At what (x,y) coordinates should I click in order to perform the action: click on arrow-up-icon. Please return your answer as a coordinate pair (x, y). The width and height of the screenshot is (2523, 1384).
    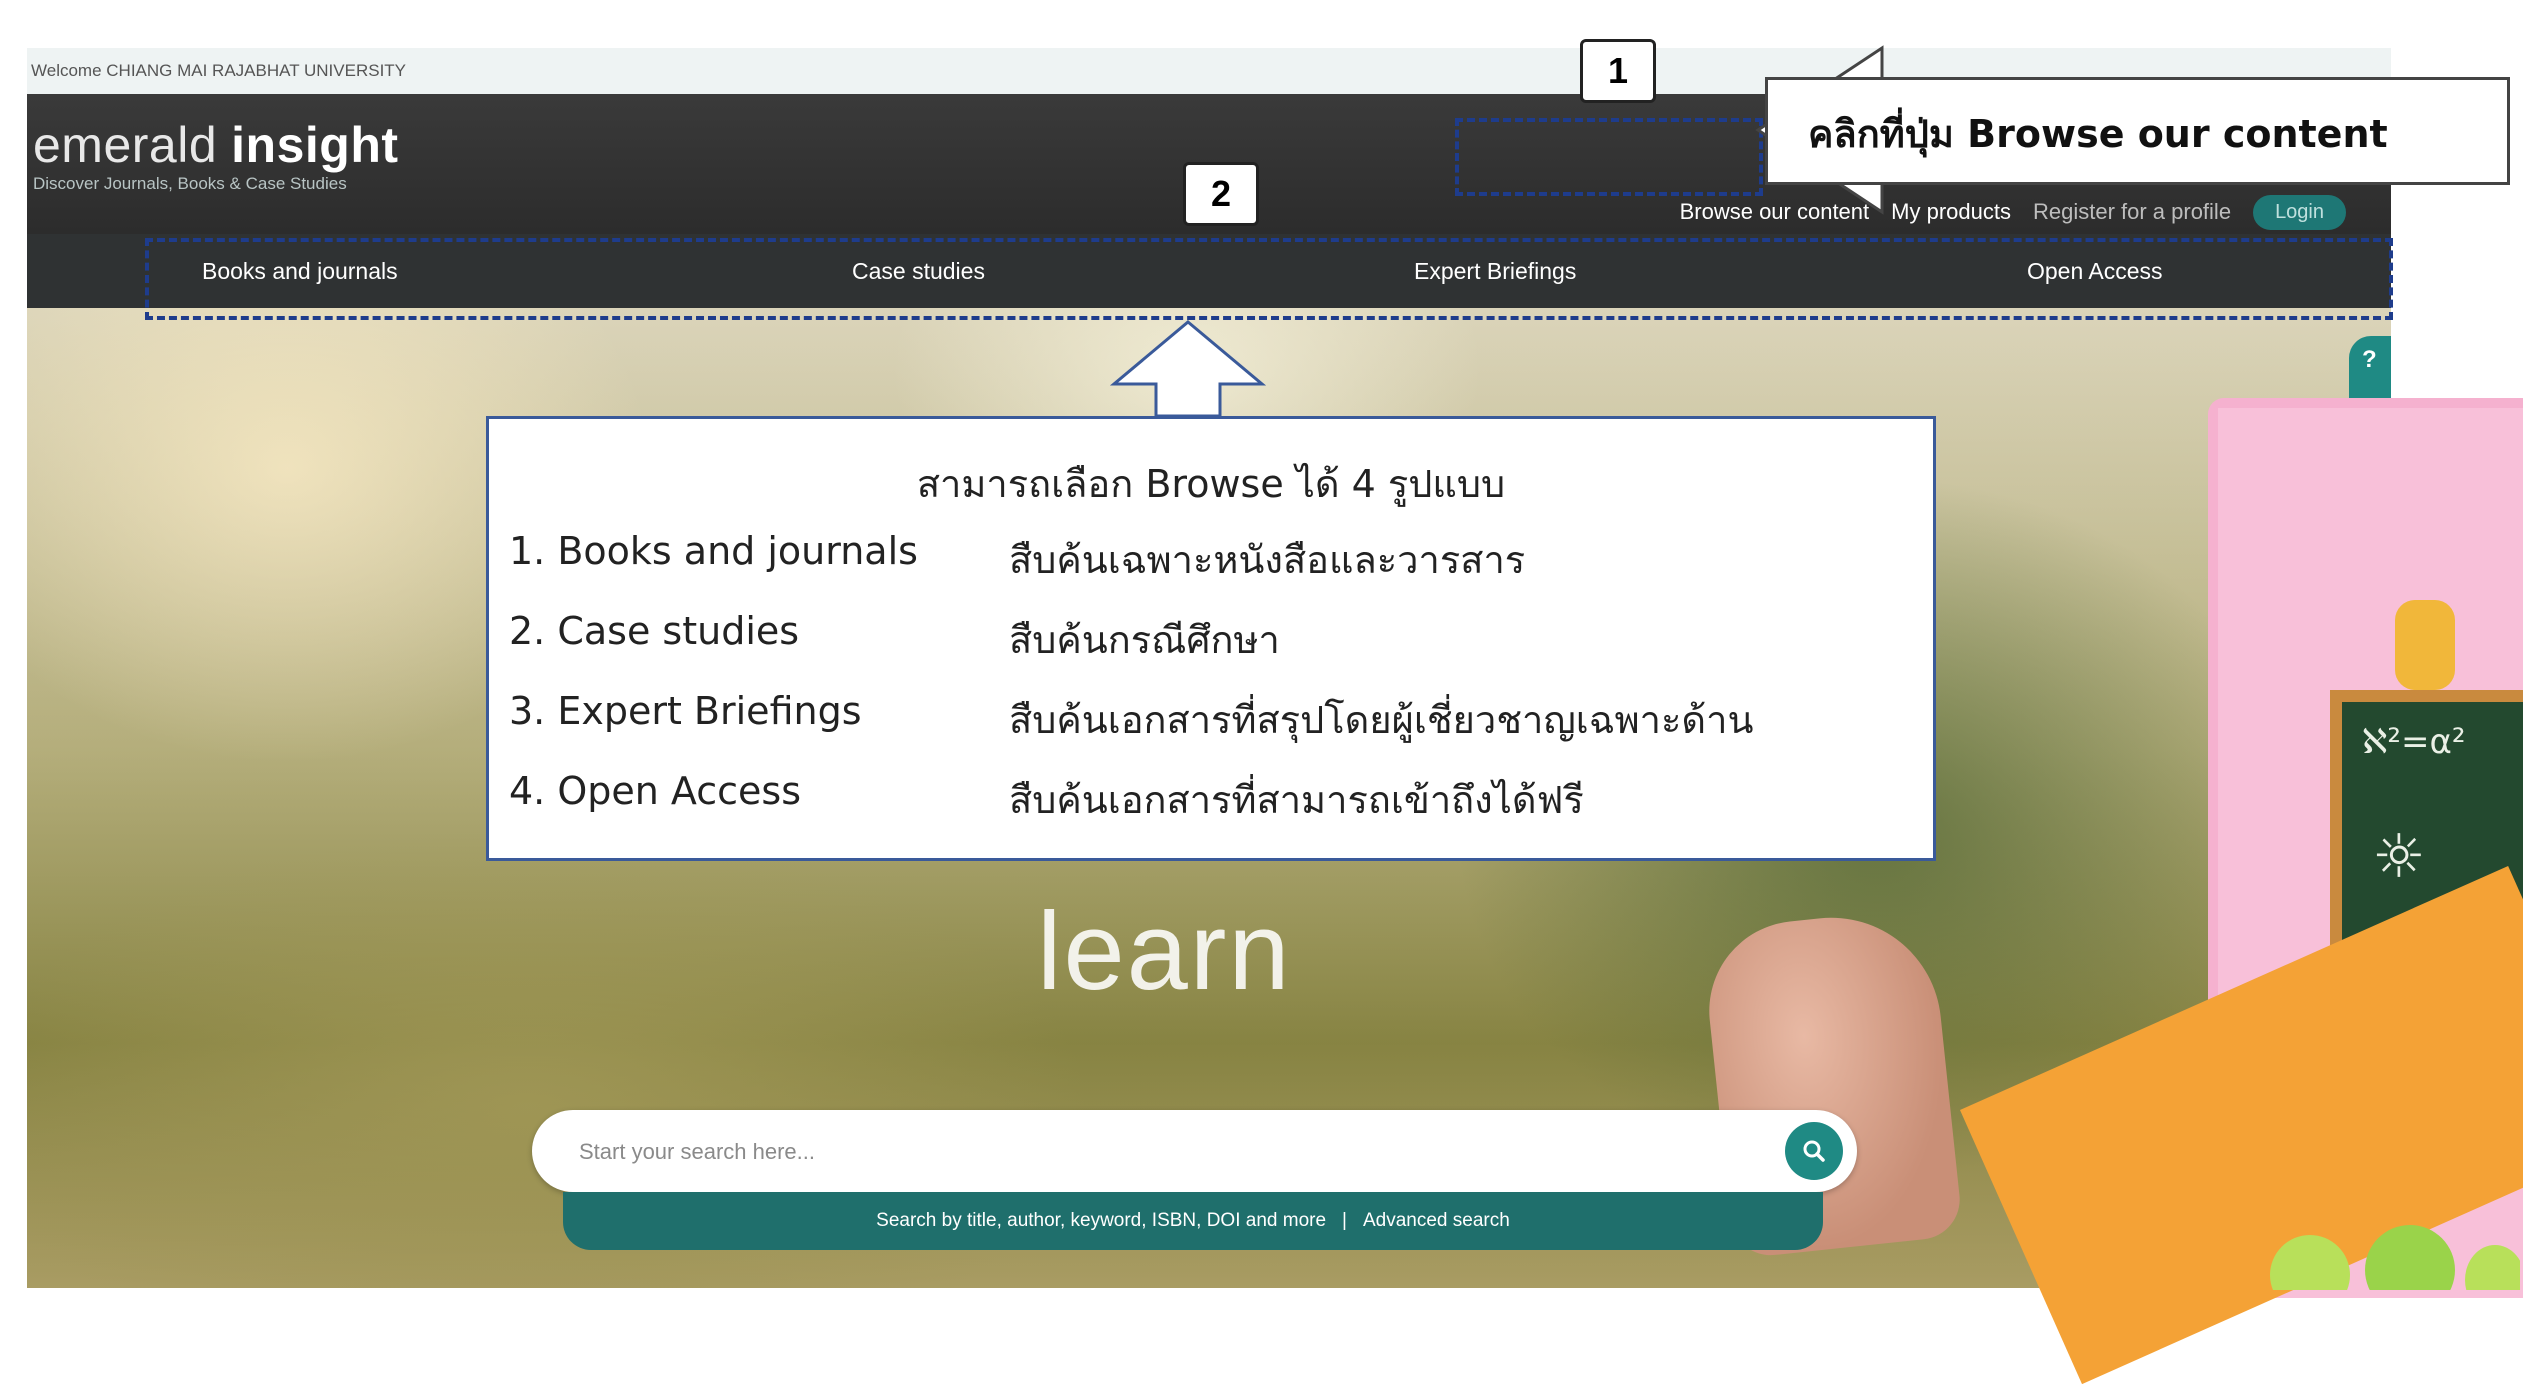
    Looking at the image, I should click on (1188, 369).